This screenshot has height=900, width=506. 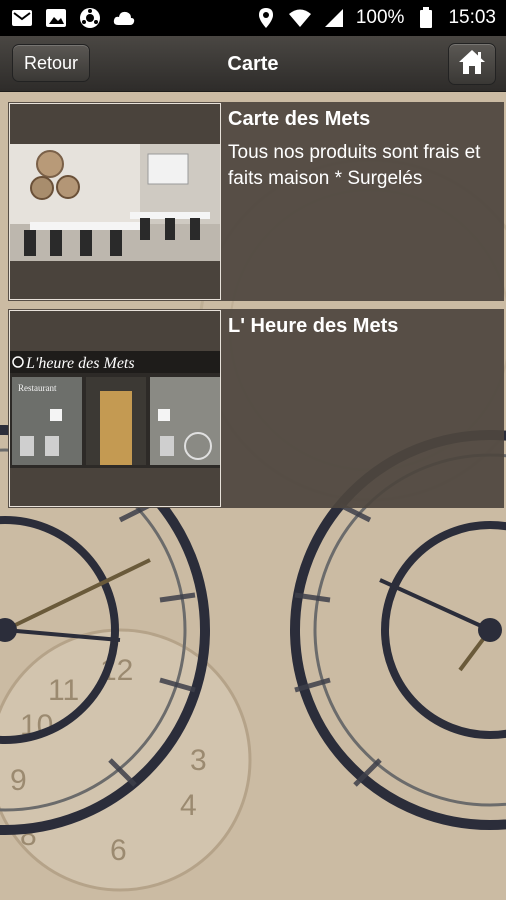 I want to click on battery-percent: 100%, so click(x=380, y=17).